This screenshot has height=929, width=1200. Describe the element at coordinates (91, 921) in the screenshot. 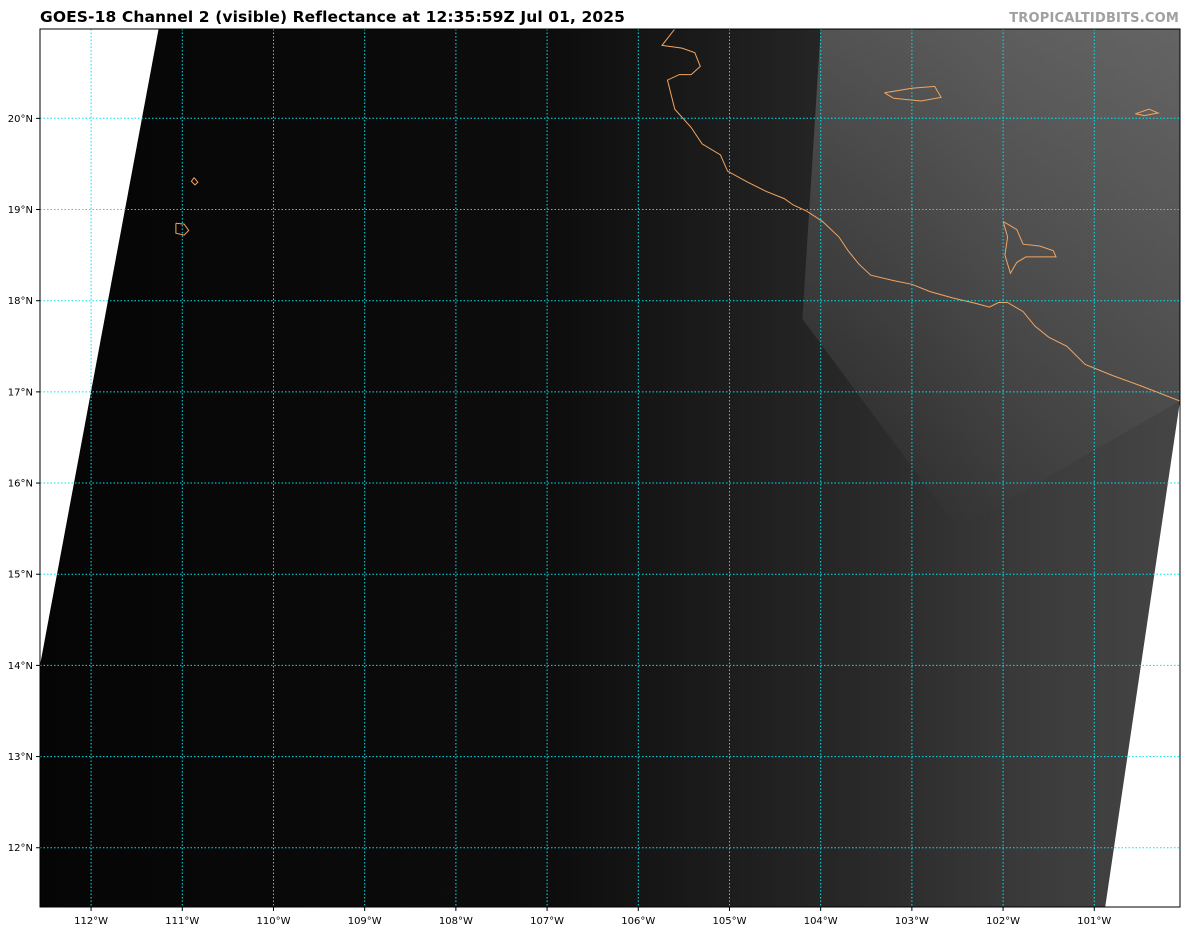

I see `lon-tick-label: 112°W` at that location.